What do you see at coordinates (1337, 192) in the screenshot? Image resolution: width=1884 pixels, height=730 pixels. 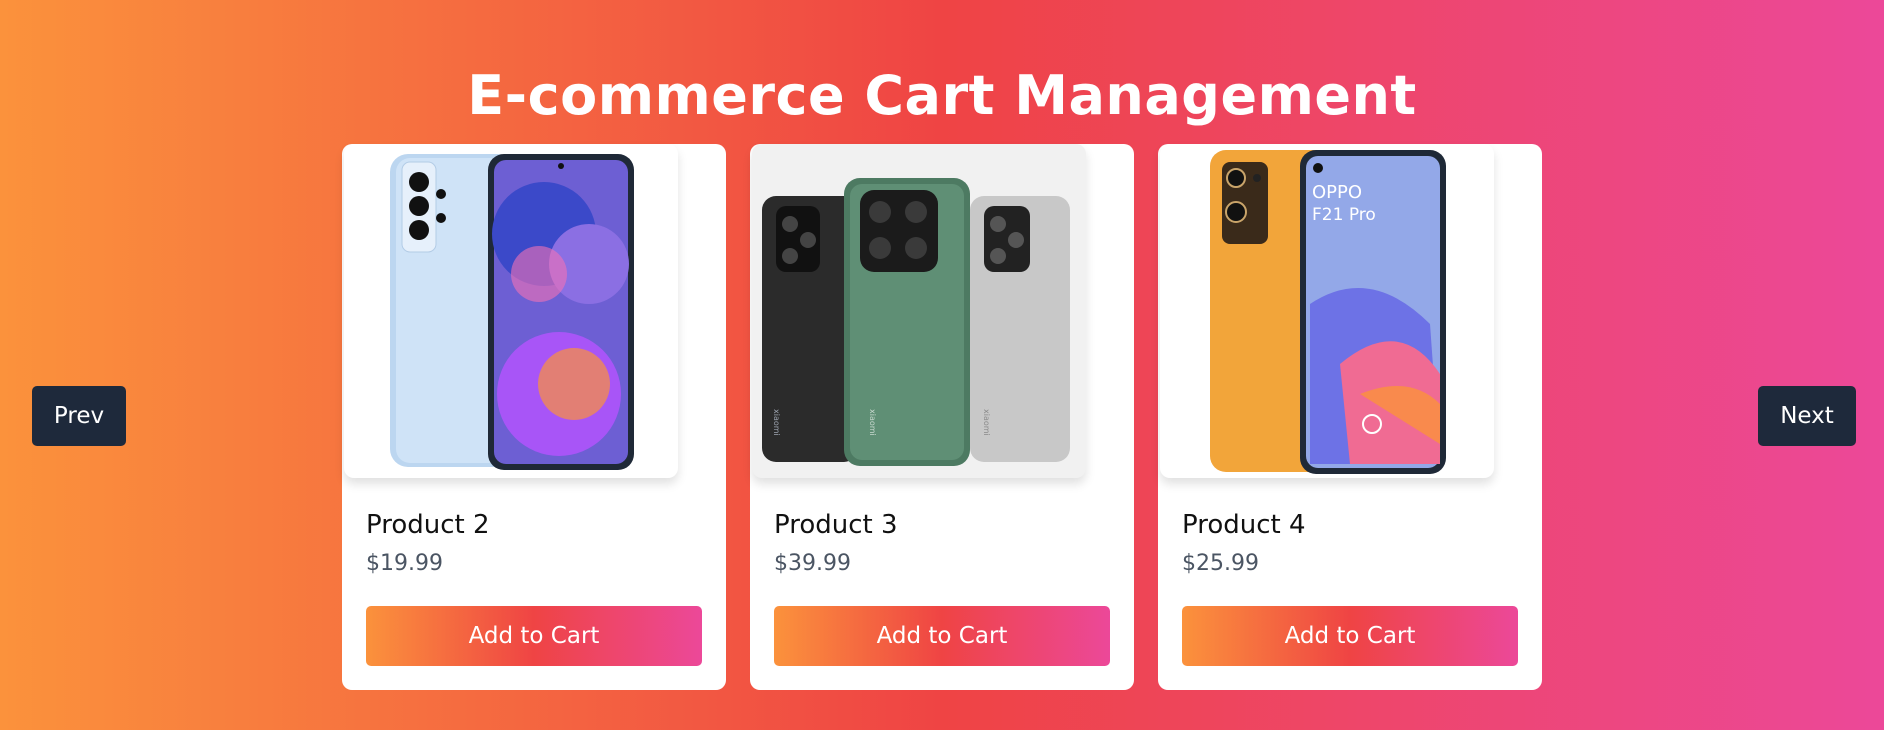 I see `brand-label: OPPO` at bounding box center [1337, 192].